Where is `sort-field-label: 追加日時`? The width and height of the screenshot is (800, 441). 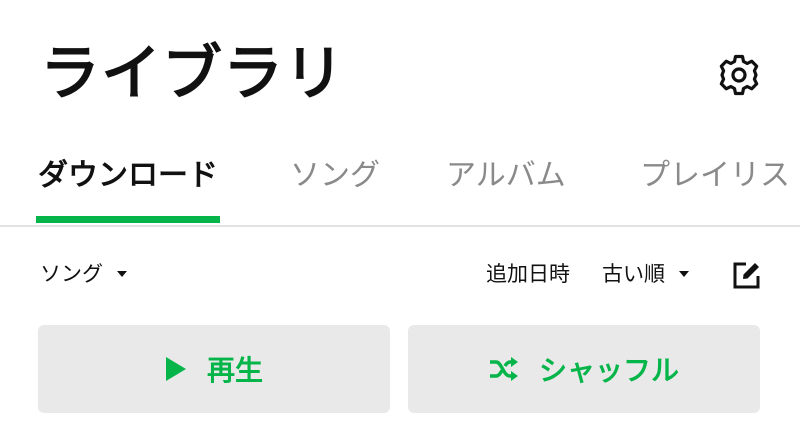 sort-field-label: 追加日時 is located at coordinates (528, 273).